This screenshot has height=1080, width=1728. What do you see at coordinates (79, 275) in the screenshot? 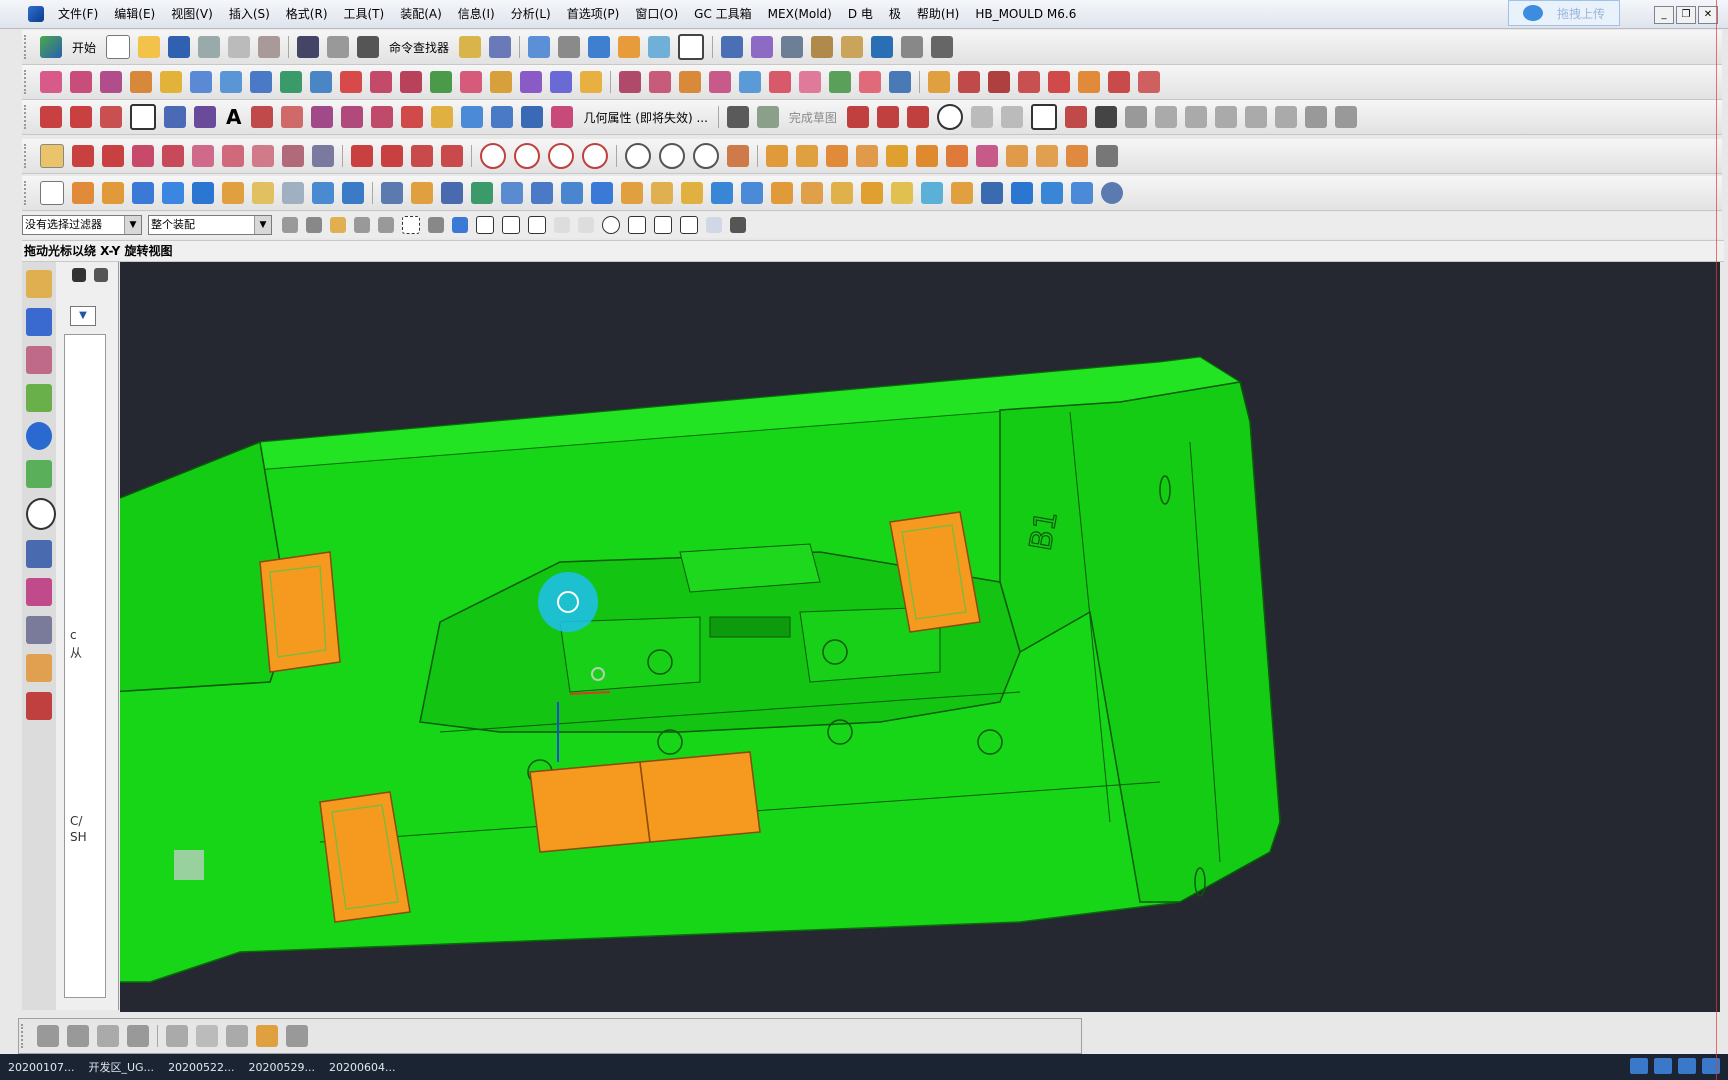
I see `pin-icon` at bounding box center [79, 275].